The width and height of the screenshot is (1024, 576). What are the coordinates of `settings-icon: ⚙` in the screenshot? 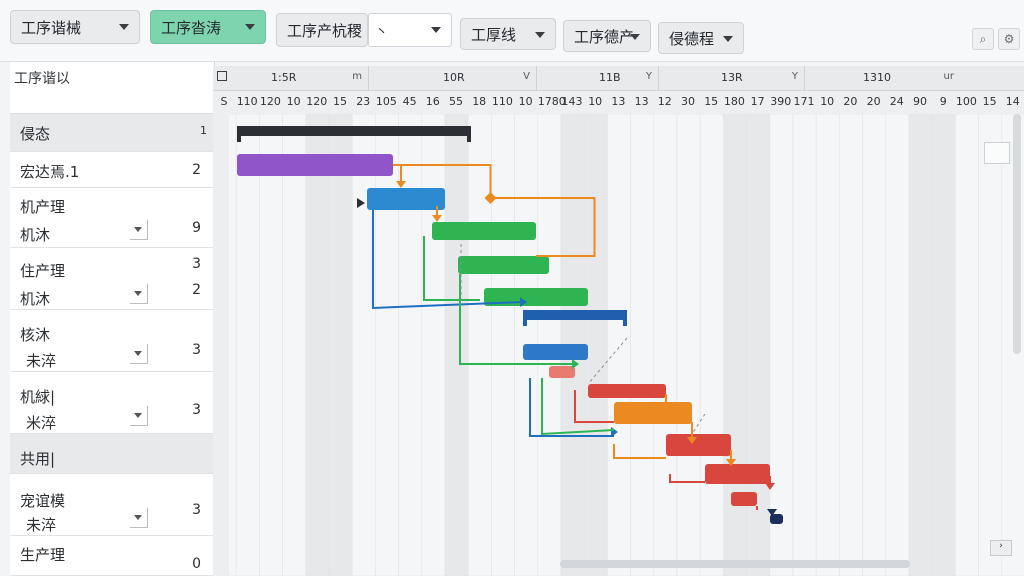 It's located at (1009, 39).